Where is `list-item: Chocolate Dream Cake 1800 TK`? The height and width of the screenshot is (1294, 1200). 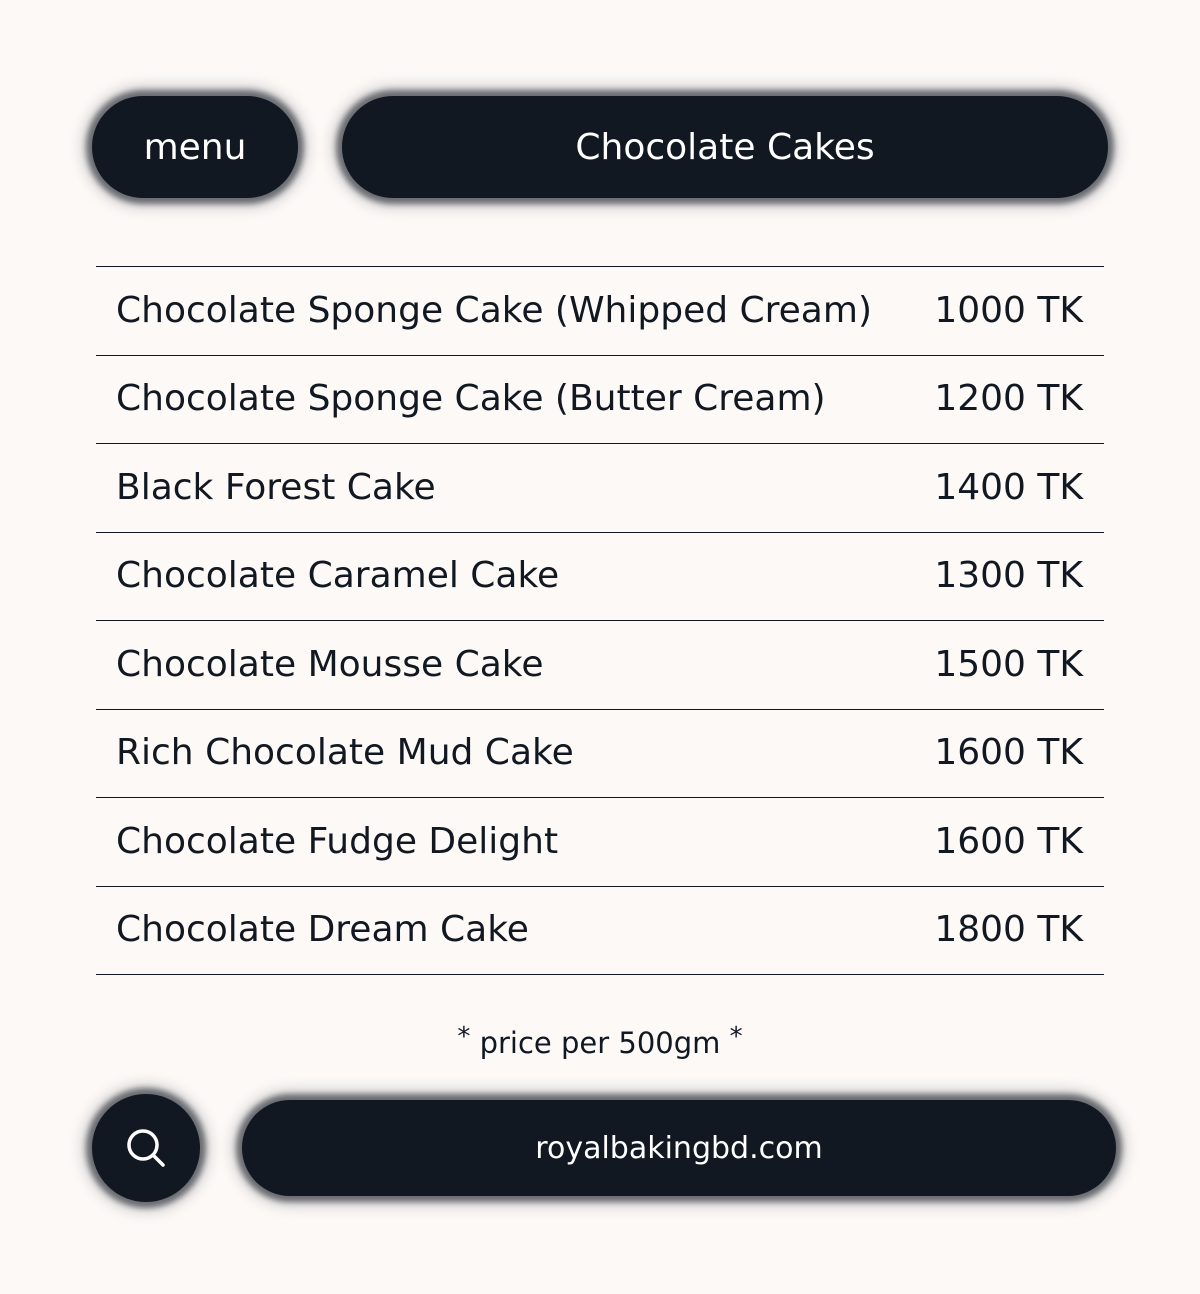
list-item: Chocolate Dream Cake 1800 TK is located at coordinates (600, 931).